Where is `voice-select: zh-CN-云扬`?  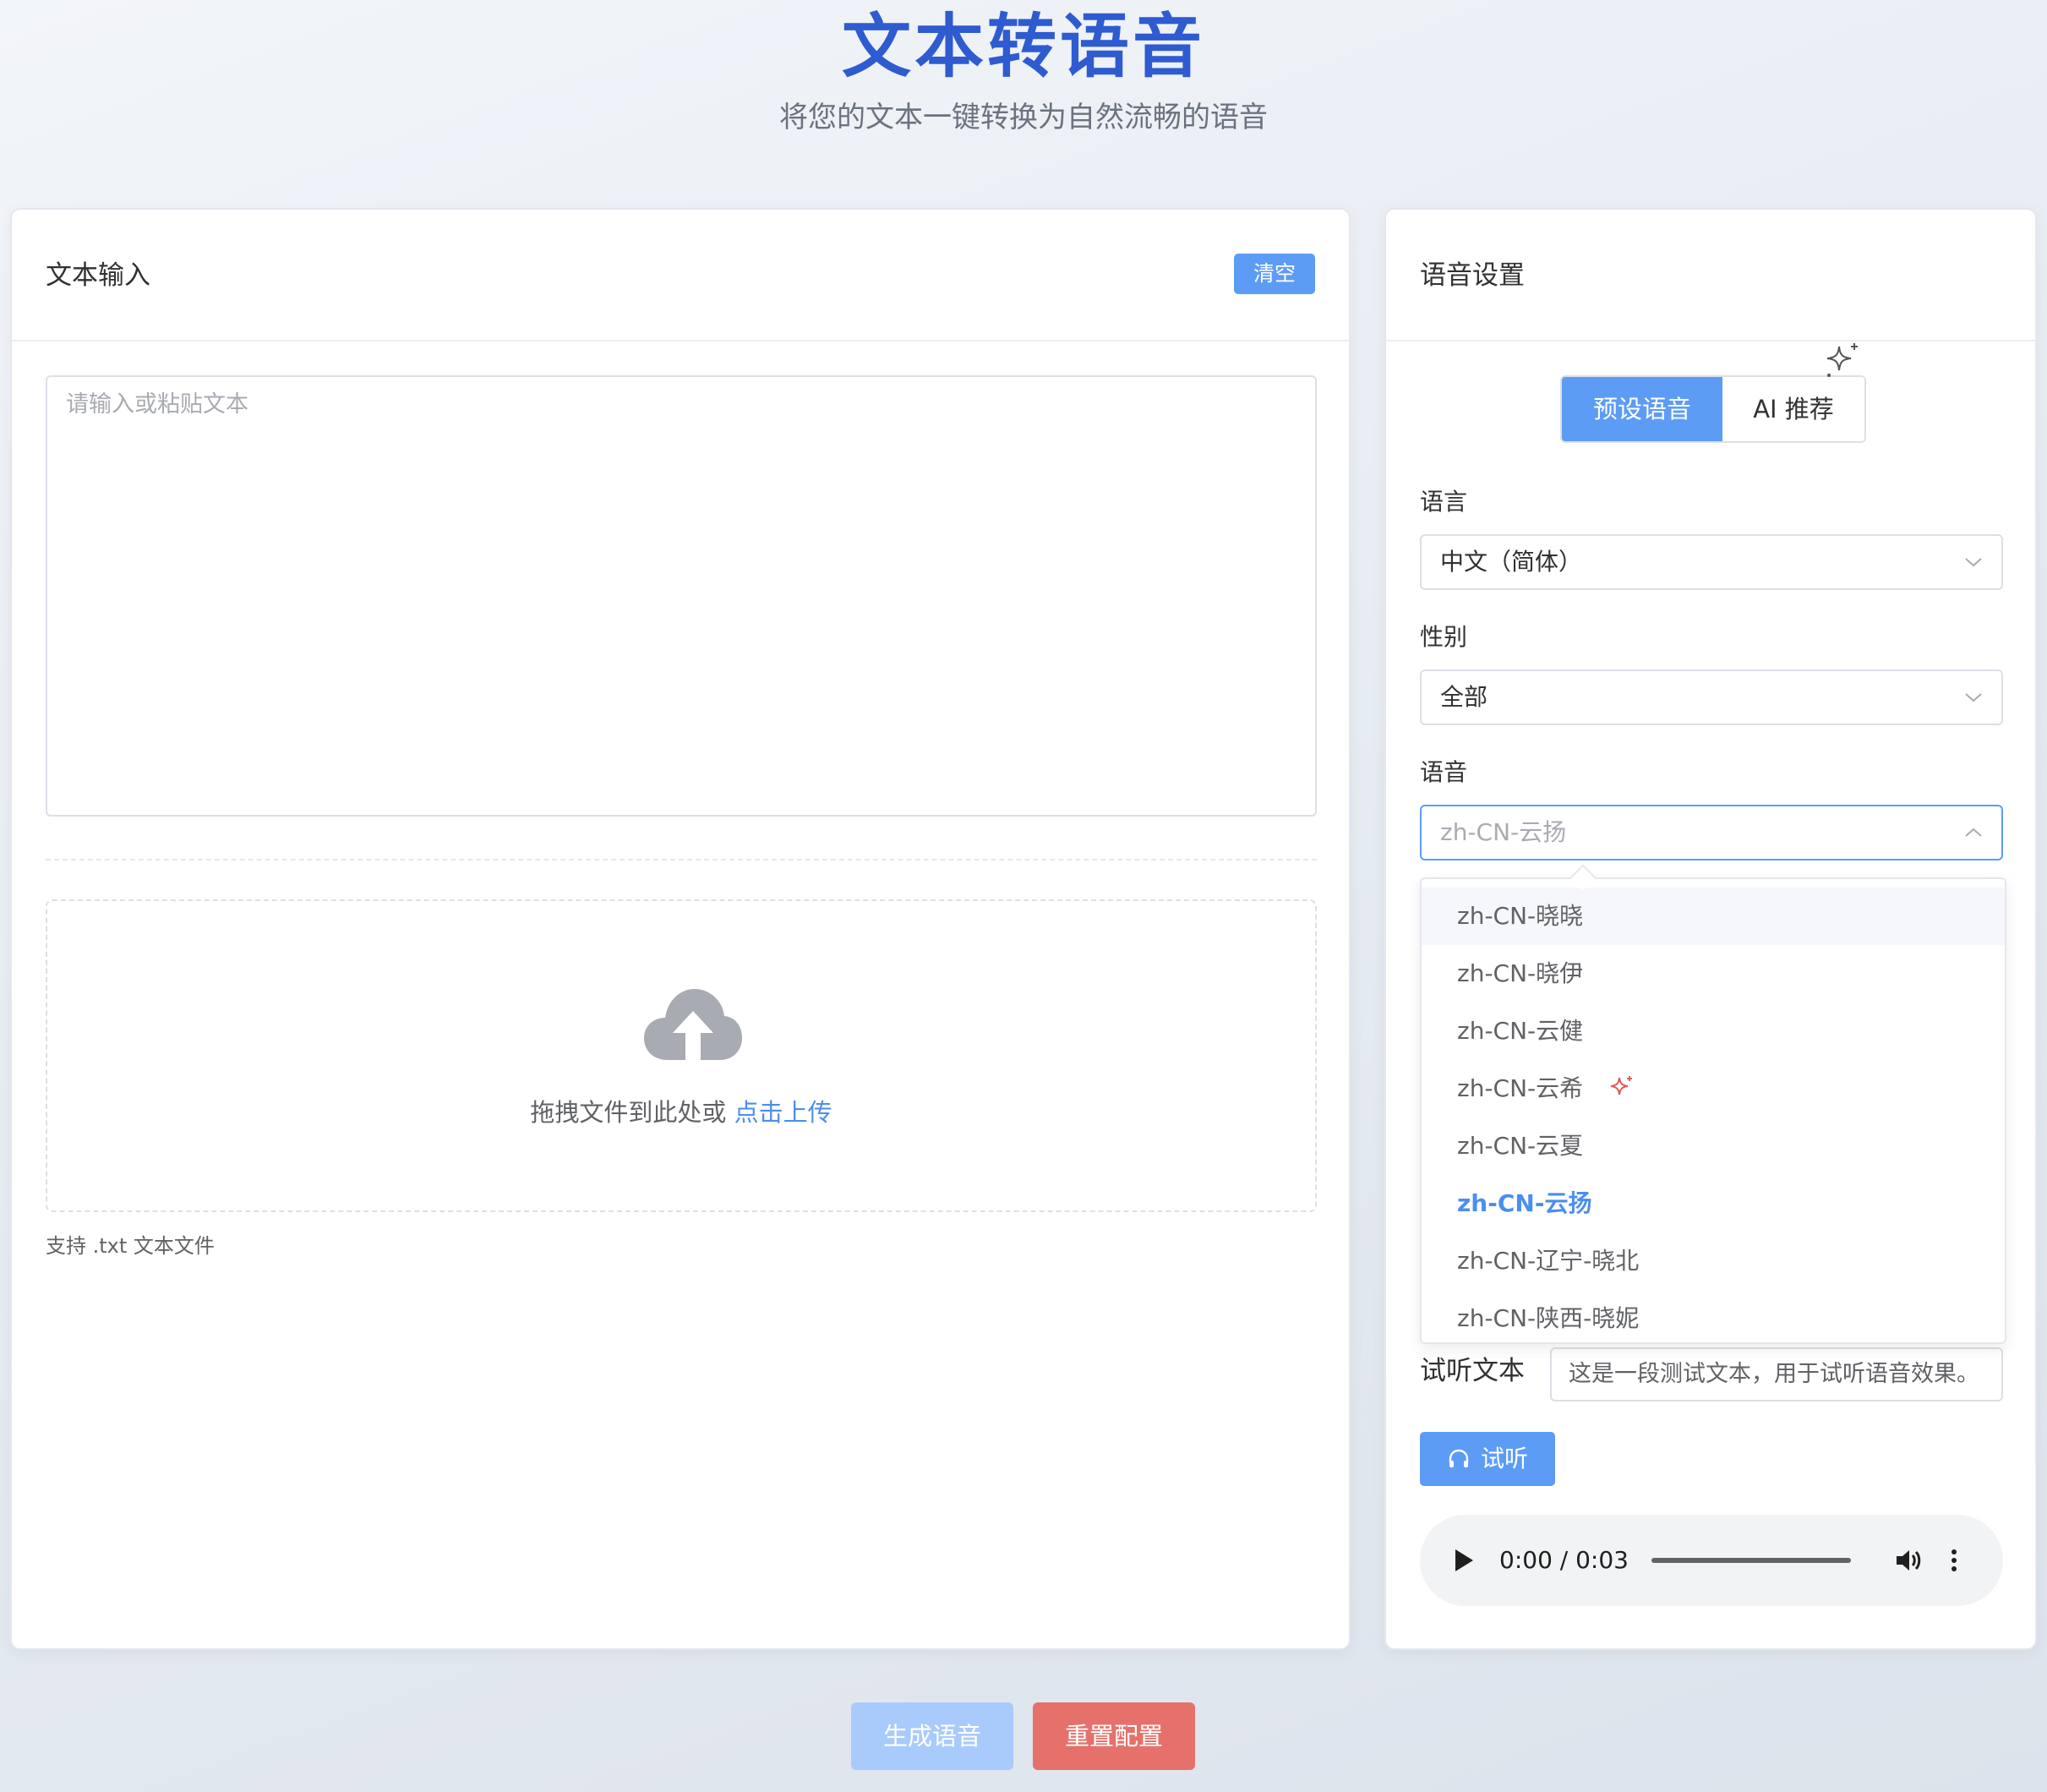 voice-select: zh-CN-云扬 is located at coordinates (1711, 832).